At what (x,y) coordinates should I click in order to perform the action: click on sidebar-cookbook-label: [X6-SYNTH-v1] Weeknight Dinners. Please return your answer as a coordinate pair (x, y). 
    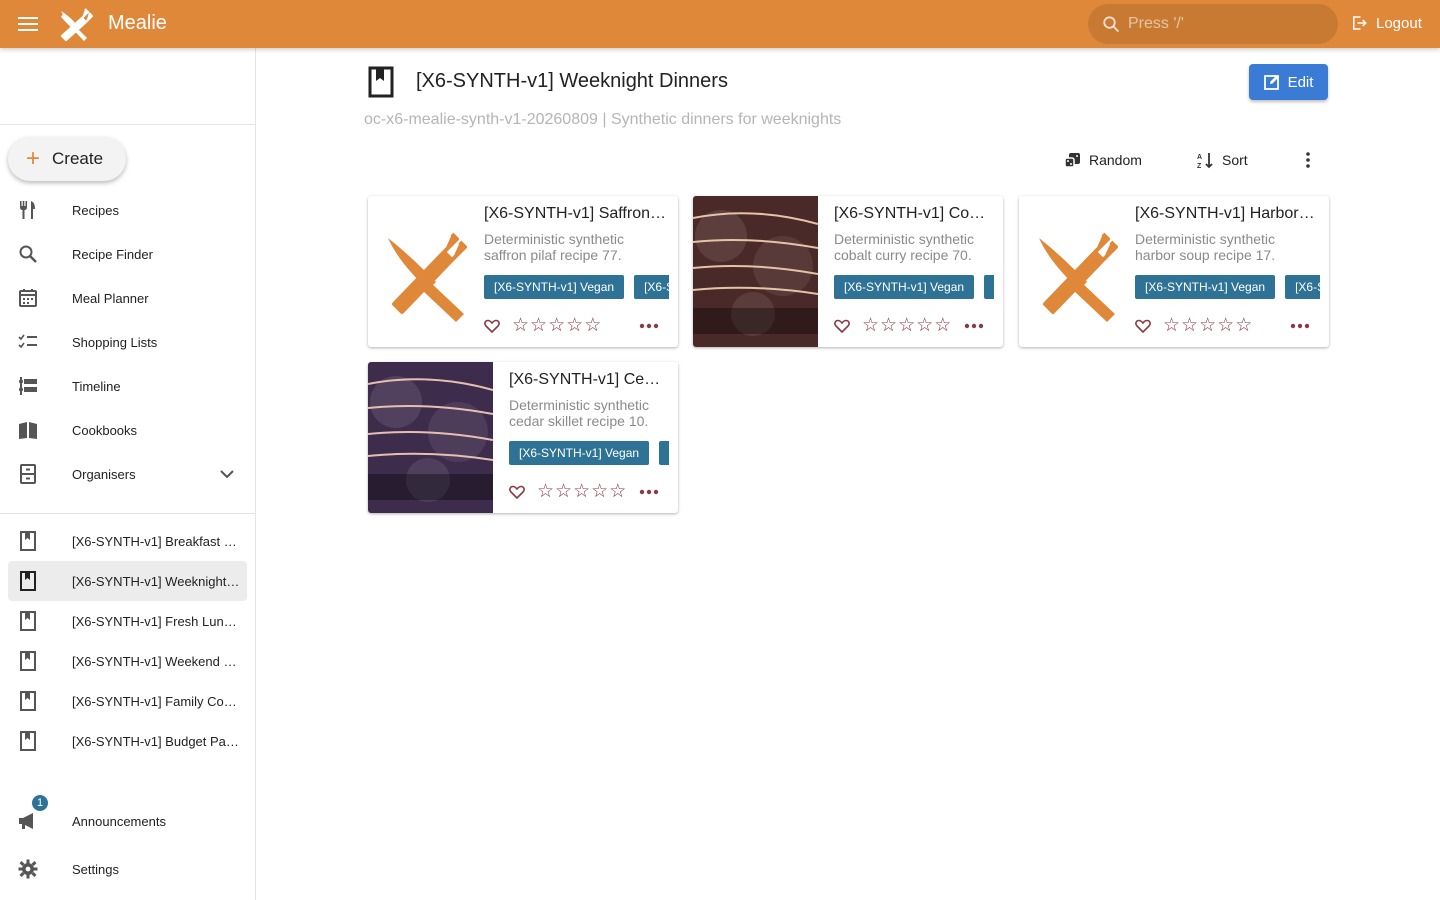
    Looking at the image, I should click on (156, 581).